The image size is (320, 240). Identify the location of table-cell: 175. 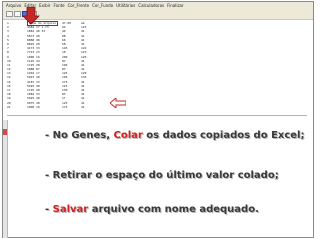
(65, 106).